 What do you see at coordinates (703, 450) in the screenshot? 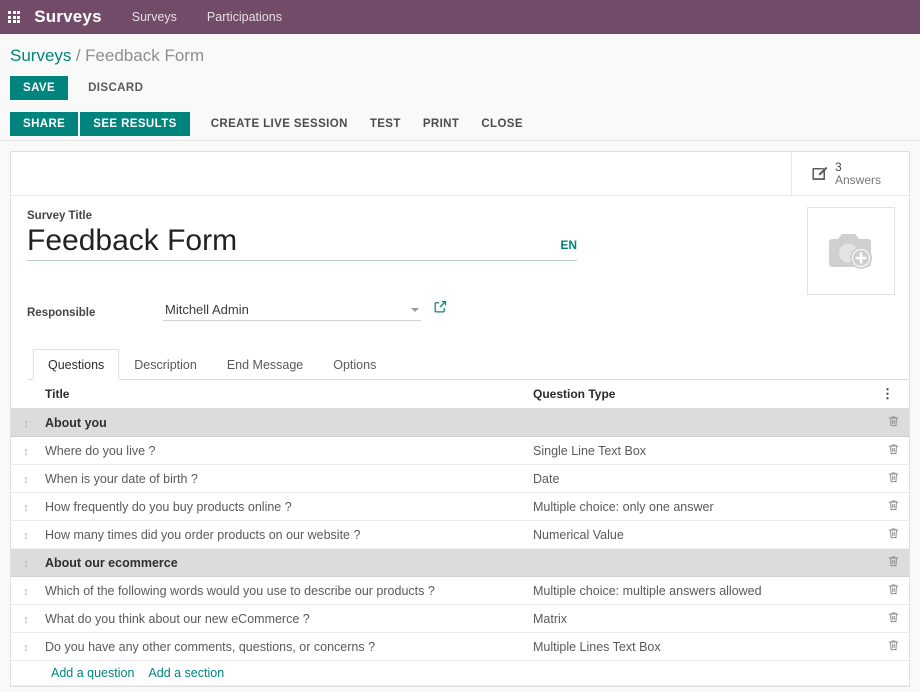
I see `row-question-type-cell: Single Line Text Box` at bounding box center [703, 450].